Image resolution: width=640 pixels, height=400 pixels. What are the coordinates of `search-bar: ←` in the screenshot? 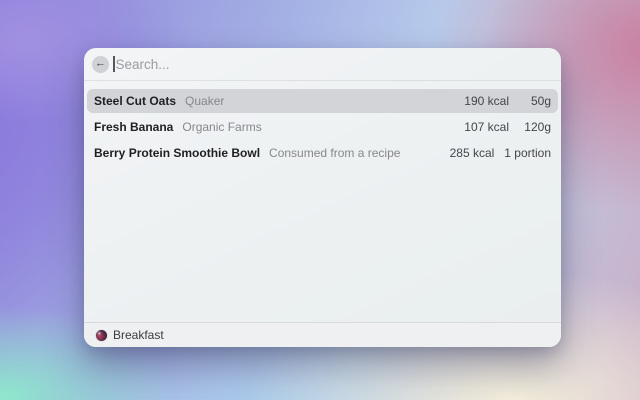 It's located at (322, 64).